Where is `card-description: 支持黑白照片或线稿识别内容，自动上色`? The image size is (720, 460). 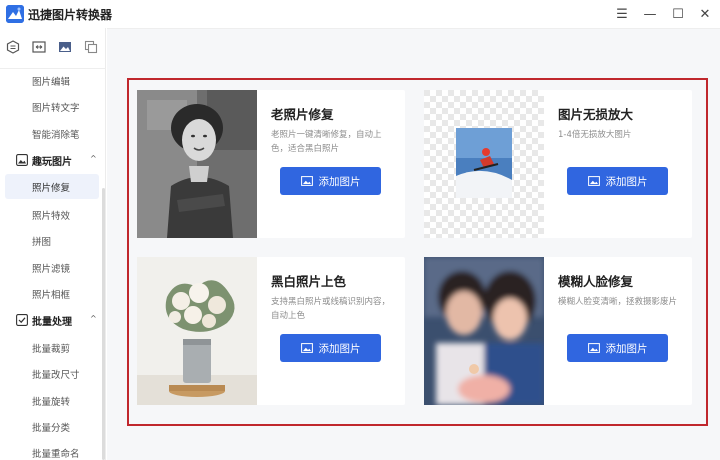 card-description: 支持黑白照片或线稿识别内容，自动上色 is located at coordinates (331, 309).